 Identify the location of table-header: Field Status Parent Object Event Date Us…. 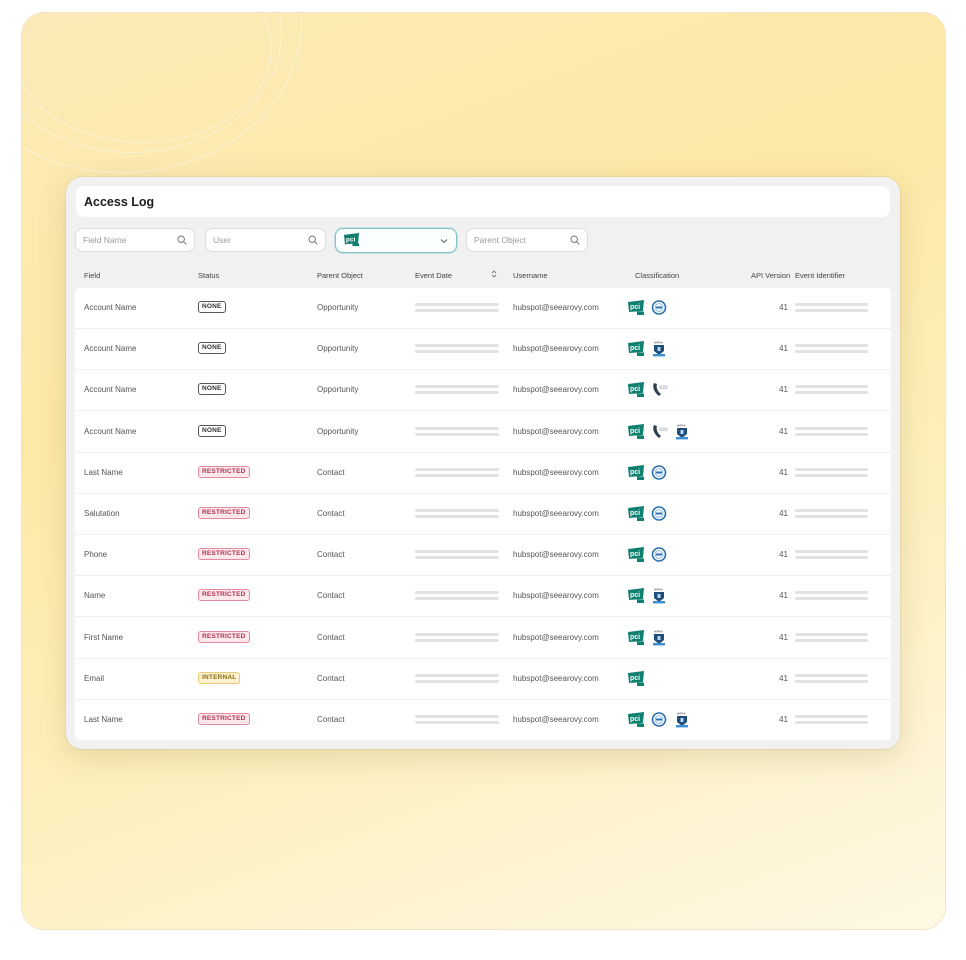
(483, 276).